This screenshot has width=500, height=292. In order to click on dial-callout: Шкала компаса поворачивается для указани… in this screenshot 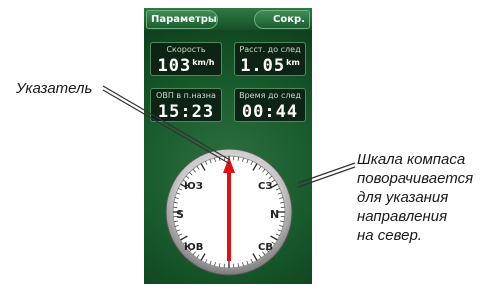, I will do `click(428, 197)`.